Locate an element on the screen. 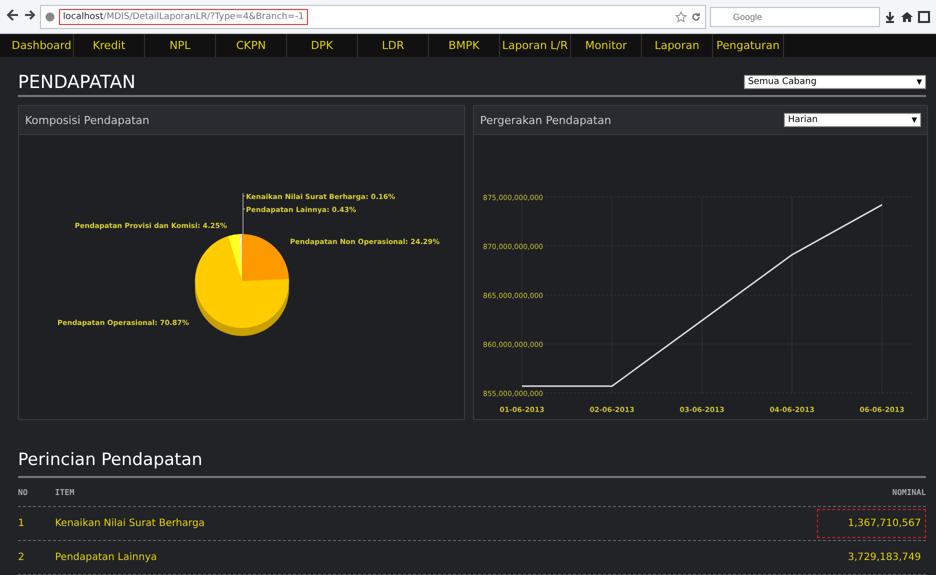  nav-tab: NPL is located at coordinates (180, 45).